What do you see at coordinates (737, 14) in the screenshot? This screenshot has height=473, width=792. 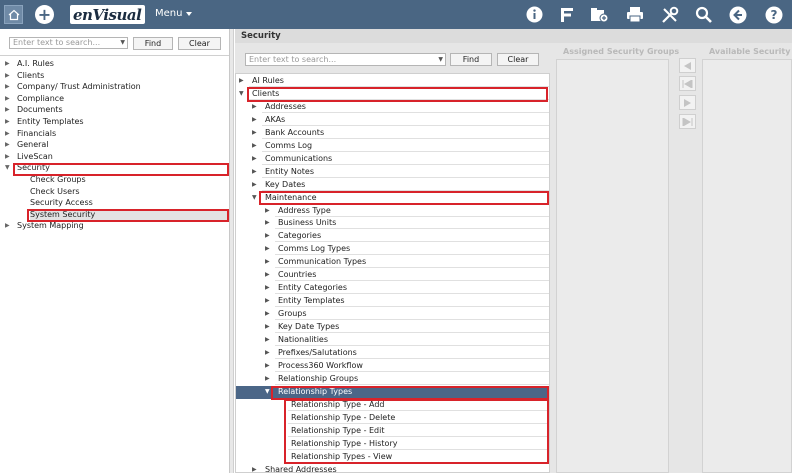 I see `back-button` at bounding box center [737, 14].